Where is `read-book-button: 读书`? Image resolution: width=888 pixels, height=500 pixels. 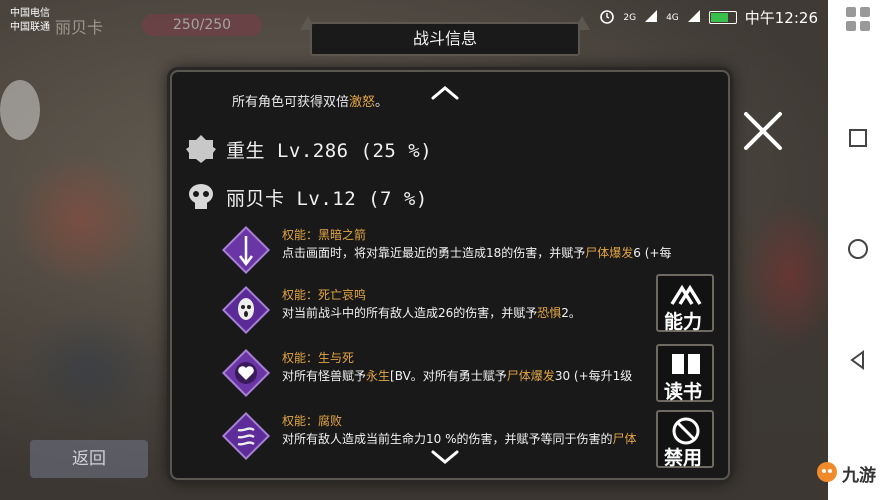 read-book-button: 读书 is located at coordinates (685, 373).